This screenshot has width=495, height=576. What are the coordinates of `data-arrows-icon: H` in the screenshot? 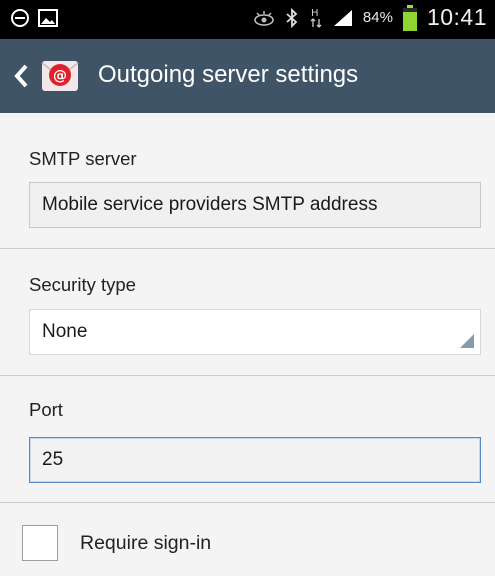 It's located at (316, 18).